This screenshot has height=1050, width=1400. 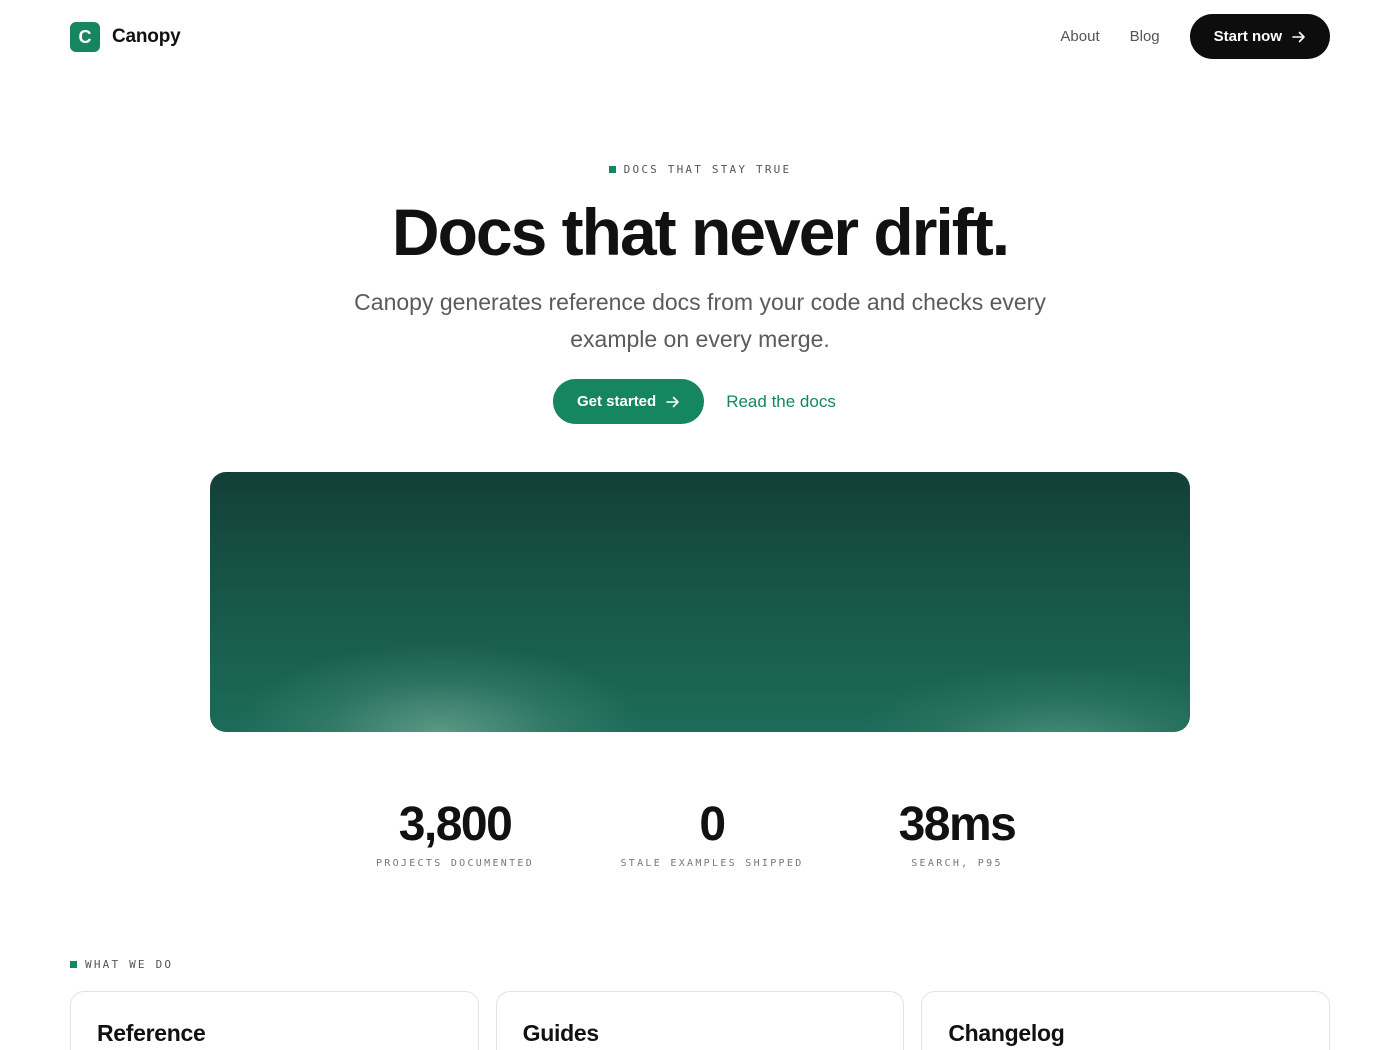 What do you see at coordinates (146, 36) in the screenshot?
I see `brand-name: Canopy` at bounding box center [146, 36].